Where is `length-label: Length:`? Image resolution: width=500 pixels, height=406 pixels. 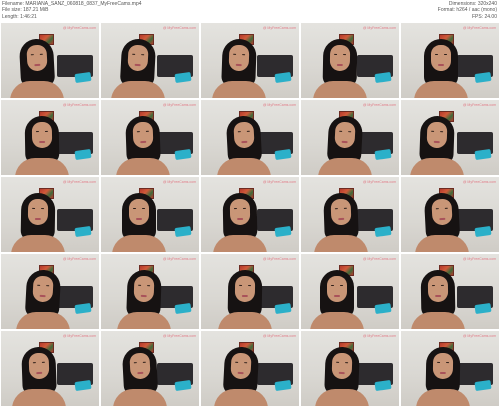 length-label: Length: is located at coordinates (10, 16).